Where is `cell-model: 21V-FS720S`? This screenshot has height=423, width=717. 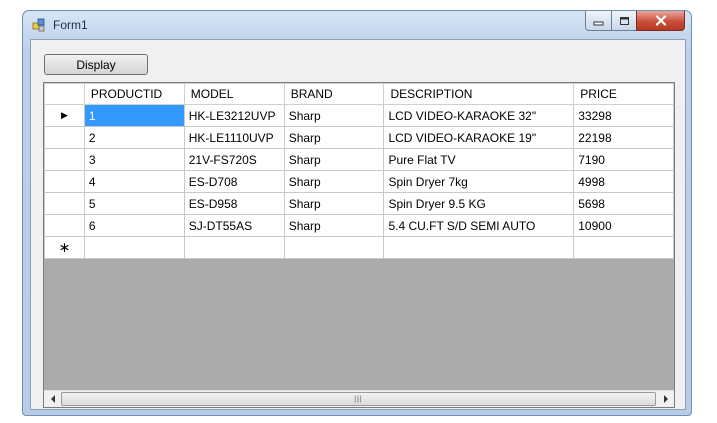 cell-model: 21V-FS720S is located at coordinates (234, 159).